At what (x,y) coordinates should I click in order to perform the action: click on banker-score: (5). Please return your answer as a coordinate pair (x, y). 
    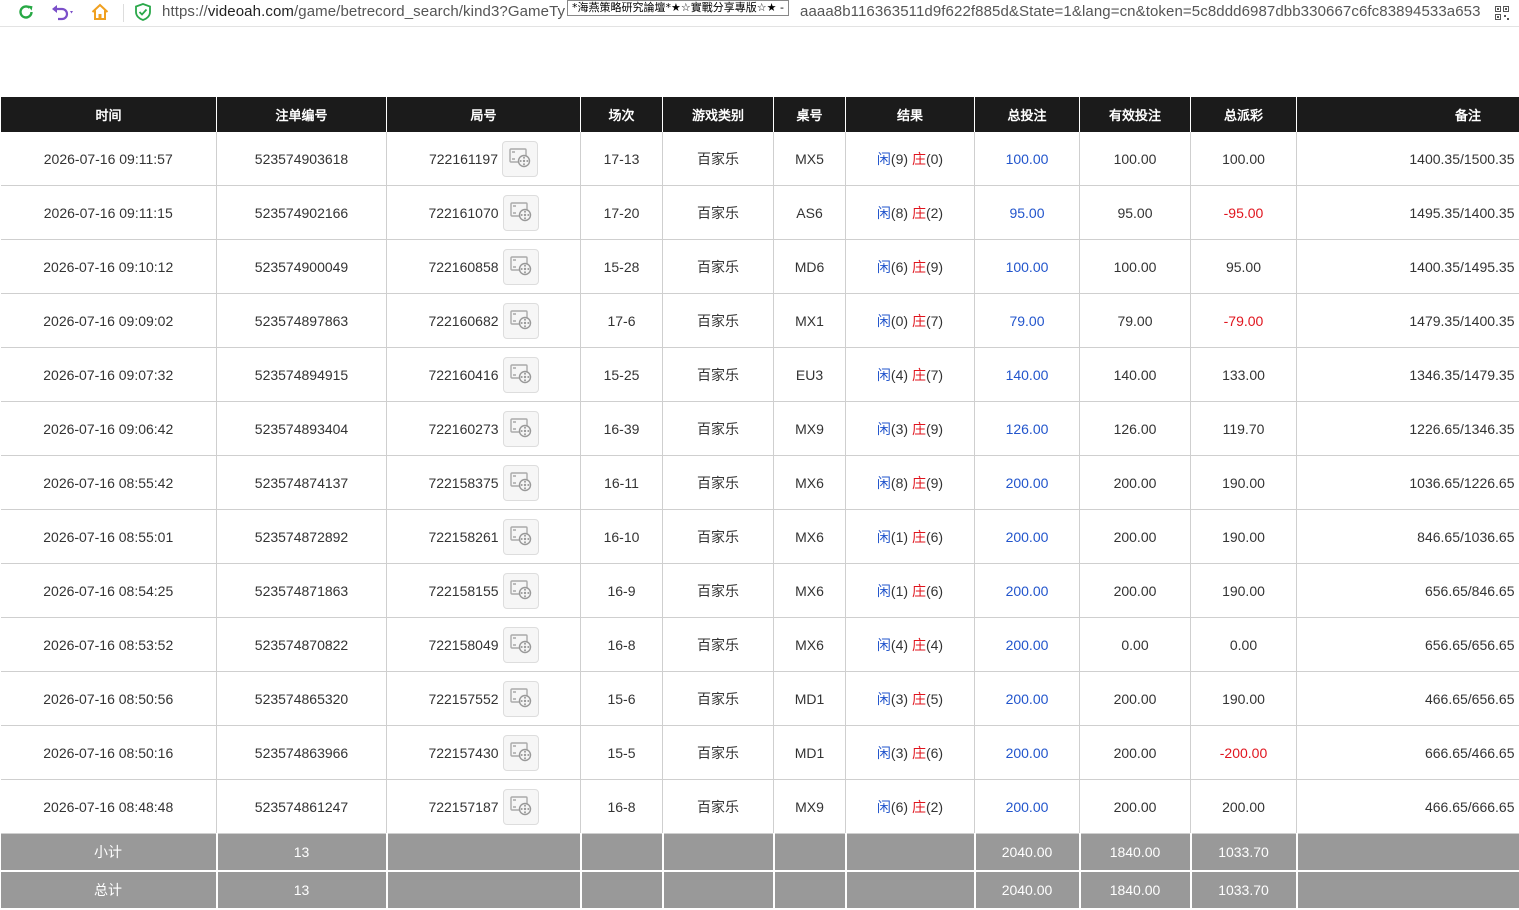
    Looking at the image, I should click on (934, 699).